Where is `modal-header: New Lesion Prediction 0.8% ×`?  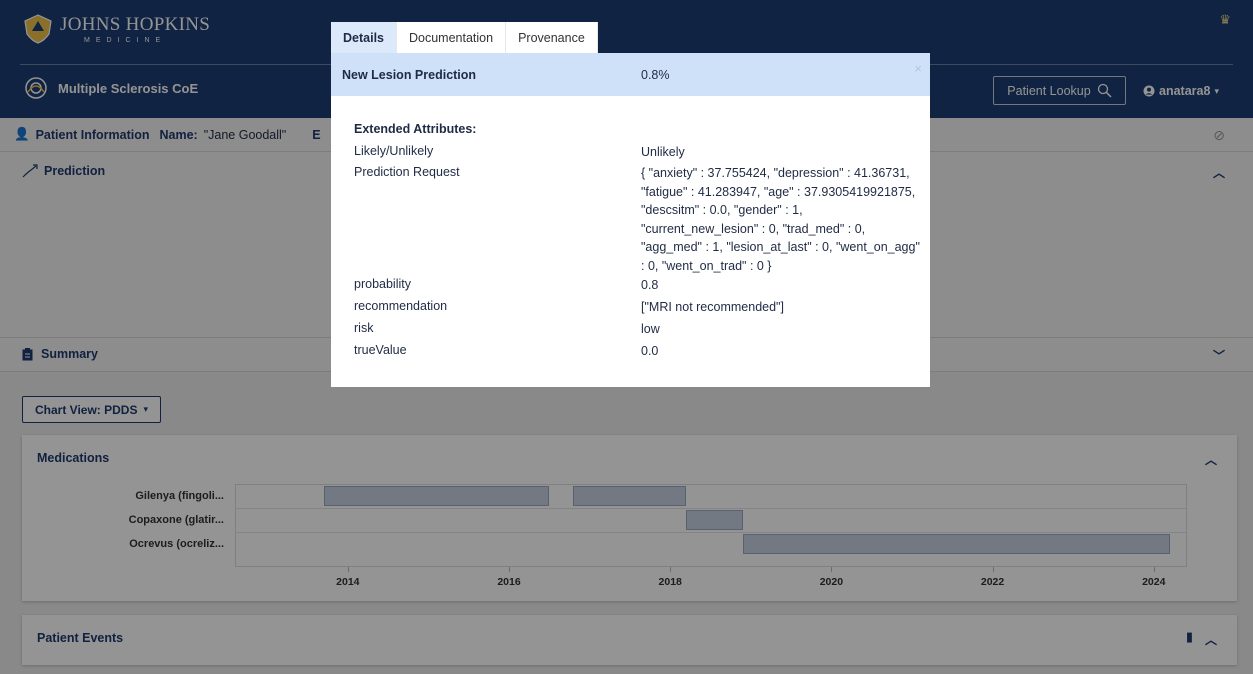
modal-header: New Lesion Prediction 0.8% × is located at coordinates (630, 74).